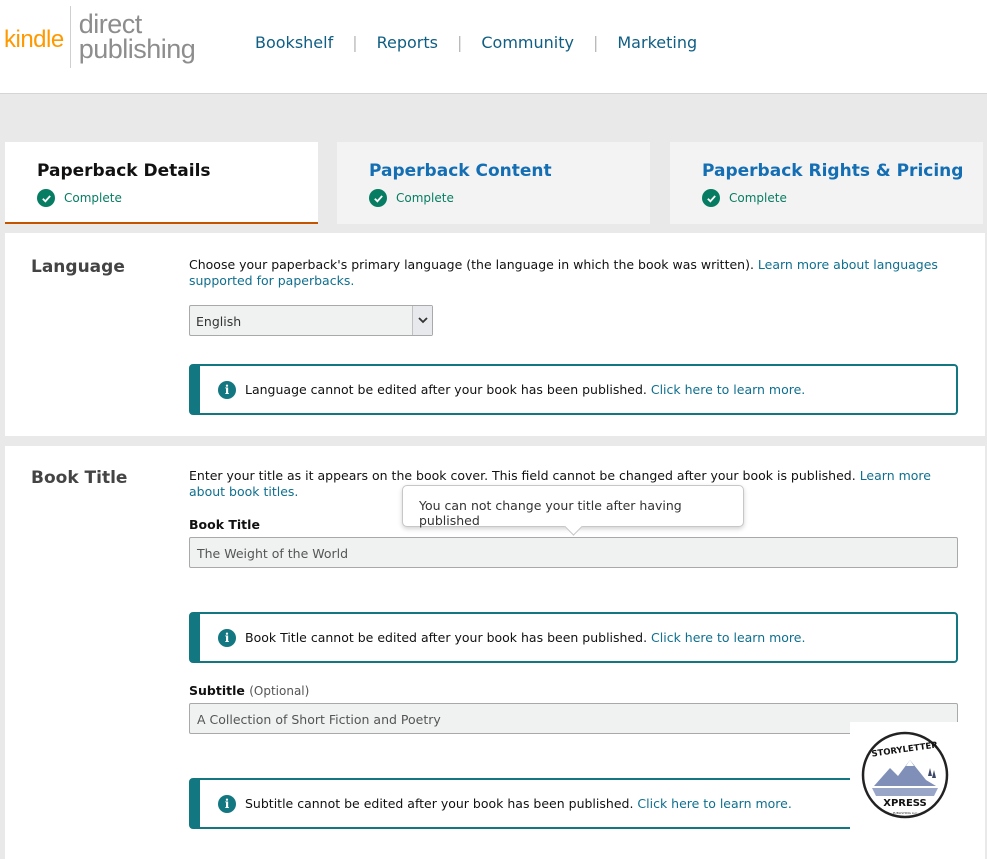 The width and height of the screenshot is (987, 859). What do you see at coordinates (657, 42) in the screenshot?
I see `nav-marketing: Marketing` at bounding box center [657, 42].